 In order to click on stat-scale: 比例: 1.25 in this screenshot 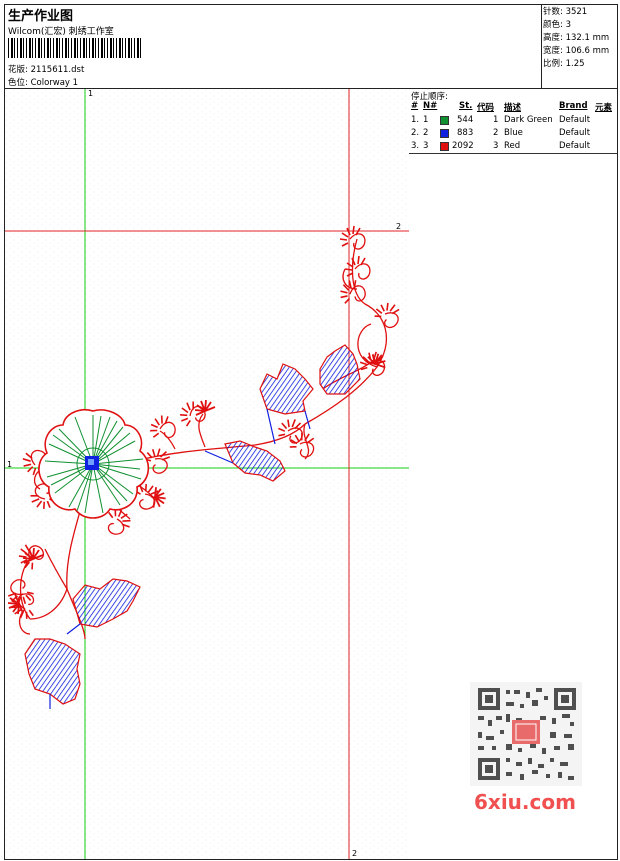, I will do `click(564, 64)`.